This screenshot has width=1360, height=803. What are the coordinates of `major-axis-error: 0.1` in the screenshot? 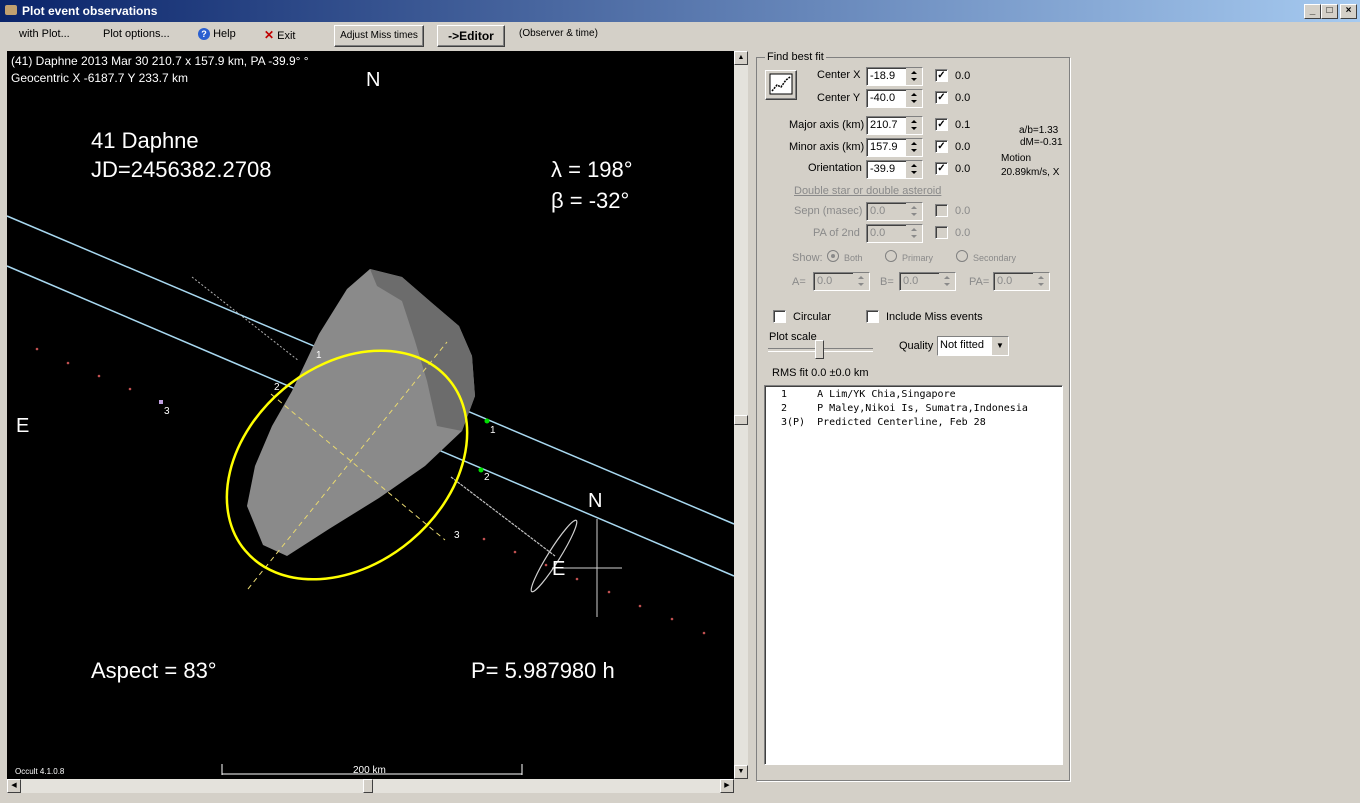 It's located at (963, 125).